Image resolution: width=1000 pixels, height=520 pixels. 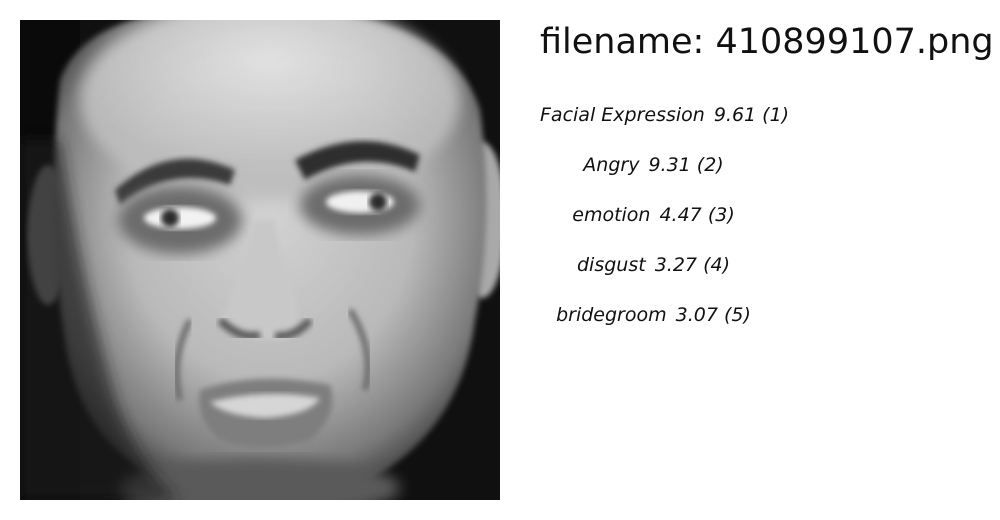 I want to click on label-score: 9.31, so click(x=669, y=165).